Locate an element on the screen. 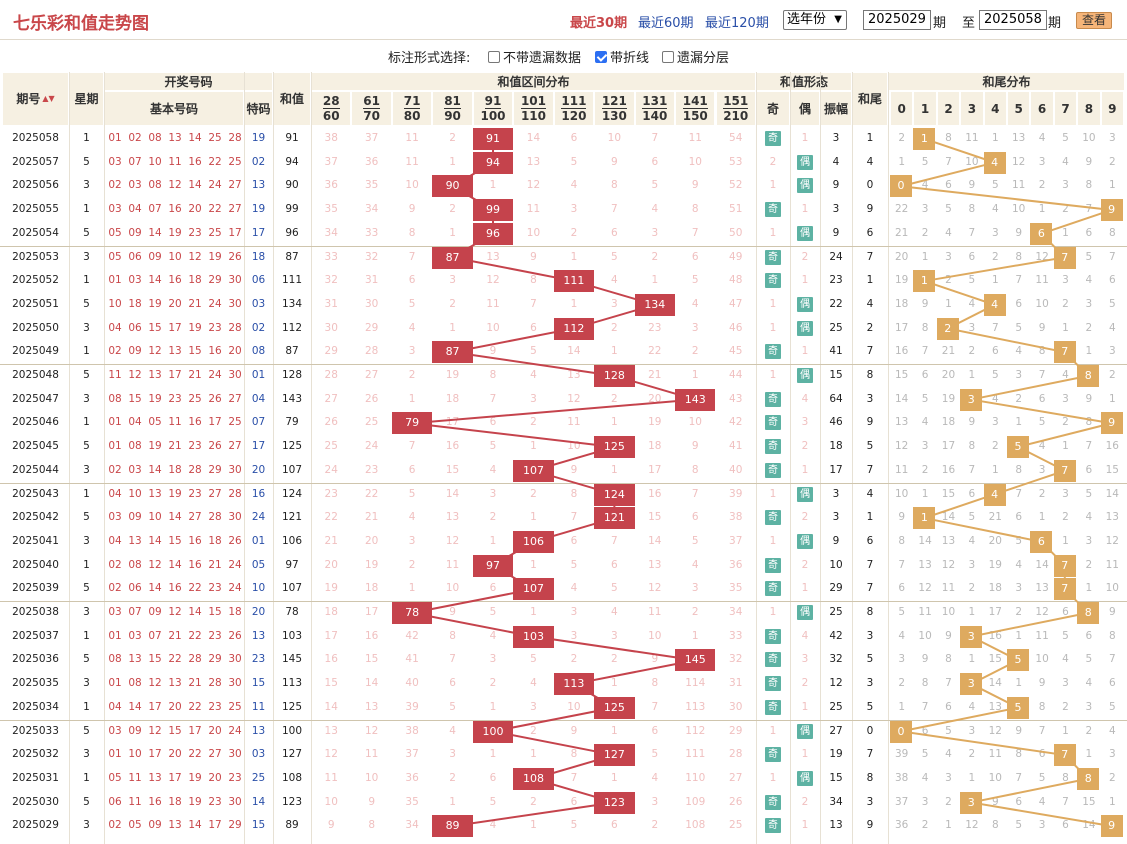 The width and height of the screenshot is (1127, 844). issue-cell: 2025030 is located at coordinates (35, 801).